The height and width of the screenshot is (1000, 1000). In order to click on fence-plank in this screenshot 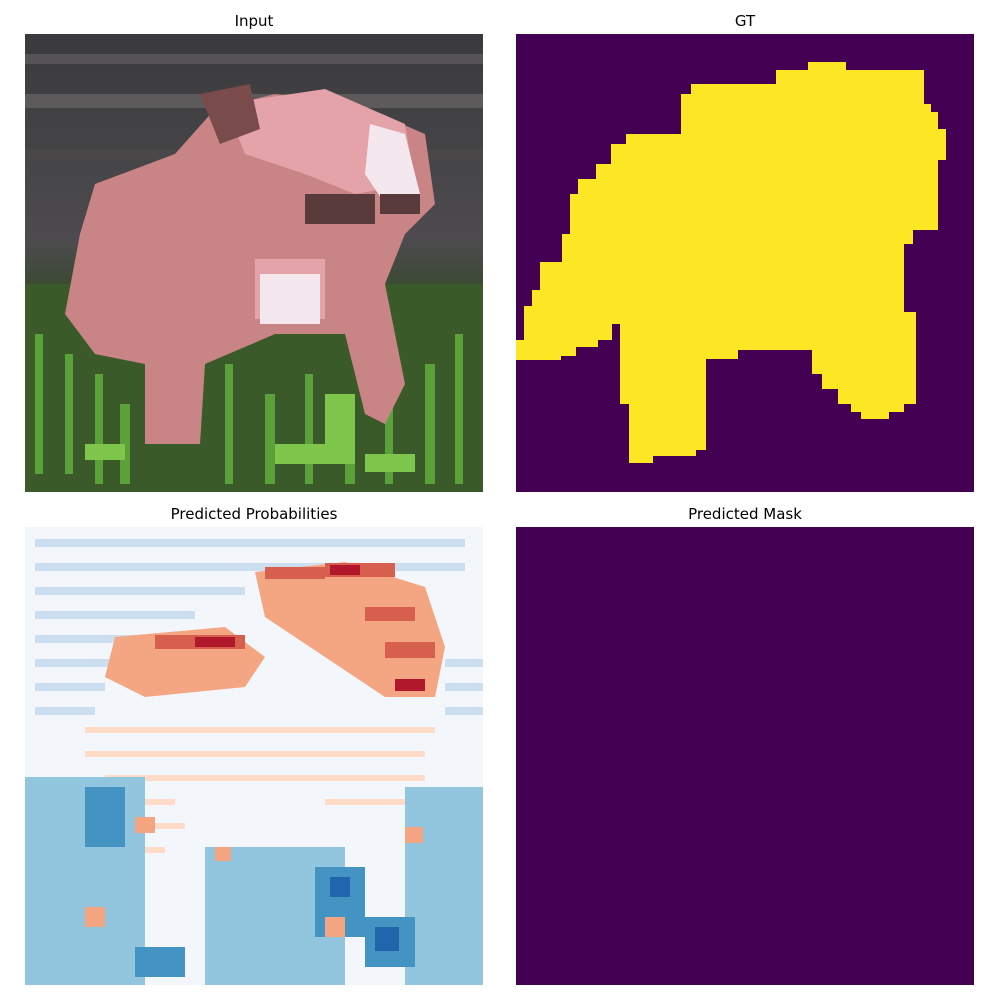, I will do `click(254, 59)`.